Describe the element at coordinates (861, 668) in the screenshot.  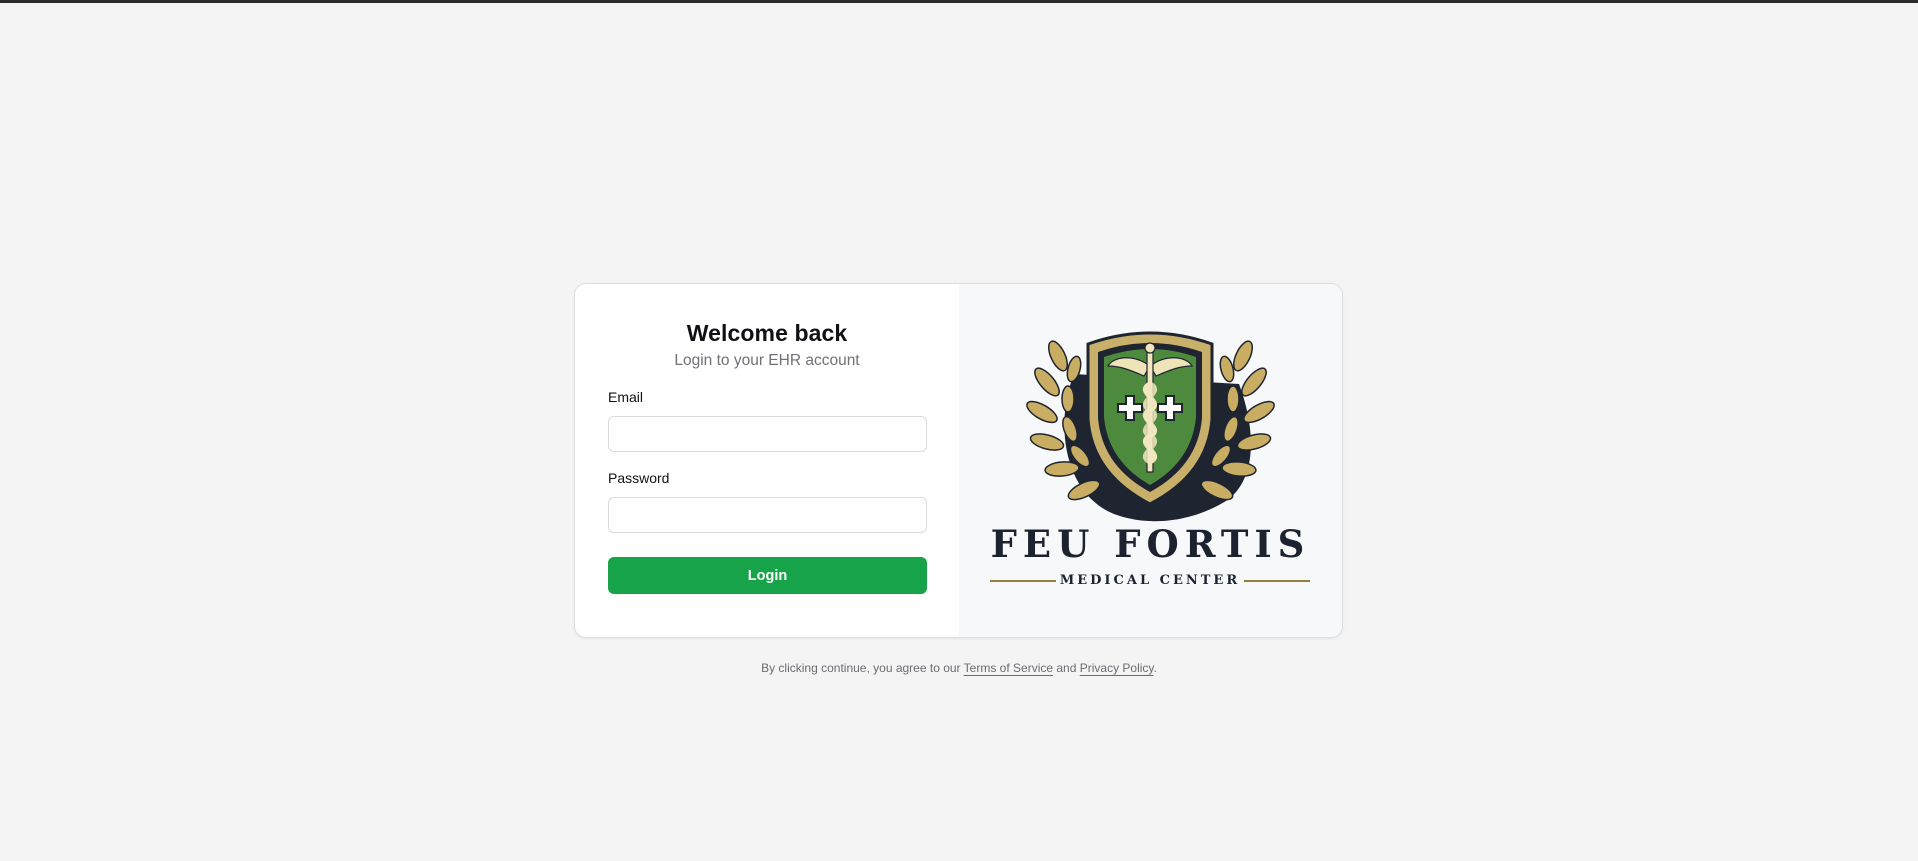
I see `terms-prefix: By clicking continue, you agree to our` at that location.